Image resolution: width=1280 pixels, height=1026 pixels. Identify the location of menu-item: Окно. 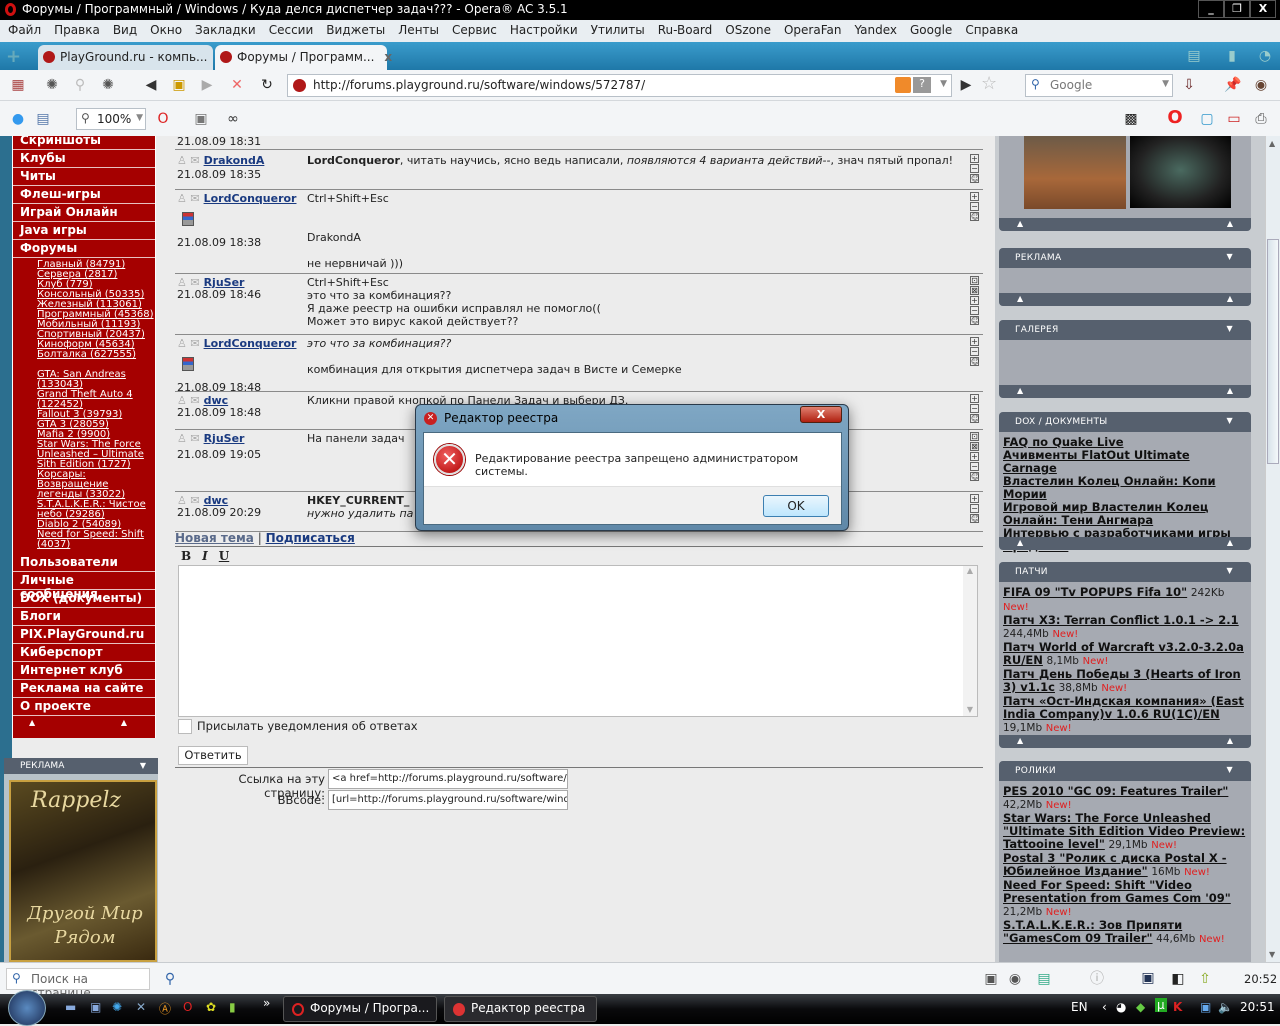
(166, 32).